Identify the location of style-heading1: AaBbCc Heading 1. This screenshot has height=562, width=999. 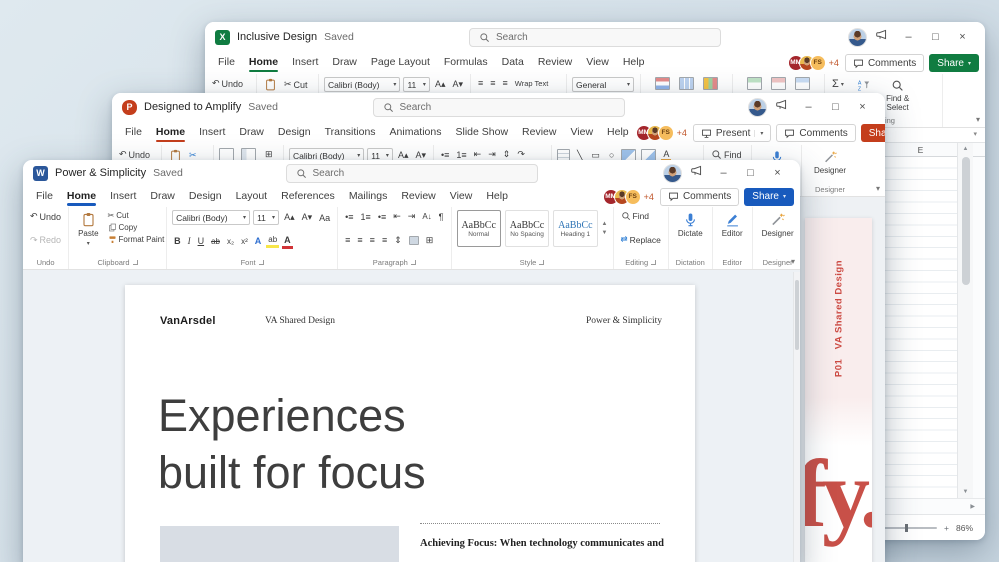
(575, 228).